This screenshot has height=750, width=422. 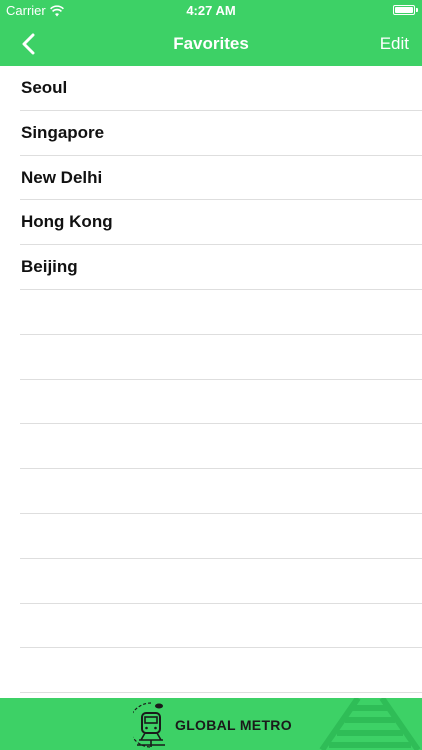 I want to click on page-title: Favorites, so click(x=211, y=43).